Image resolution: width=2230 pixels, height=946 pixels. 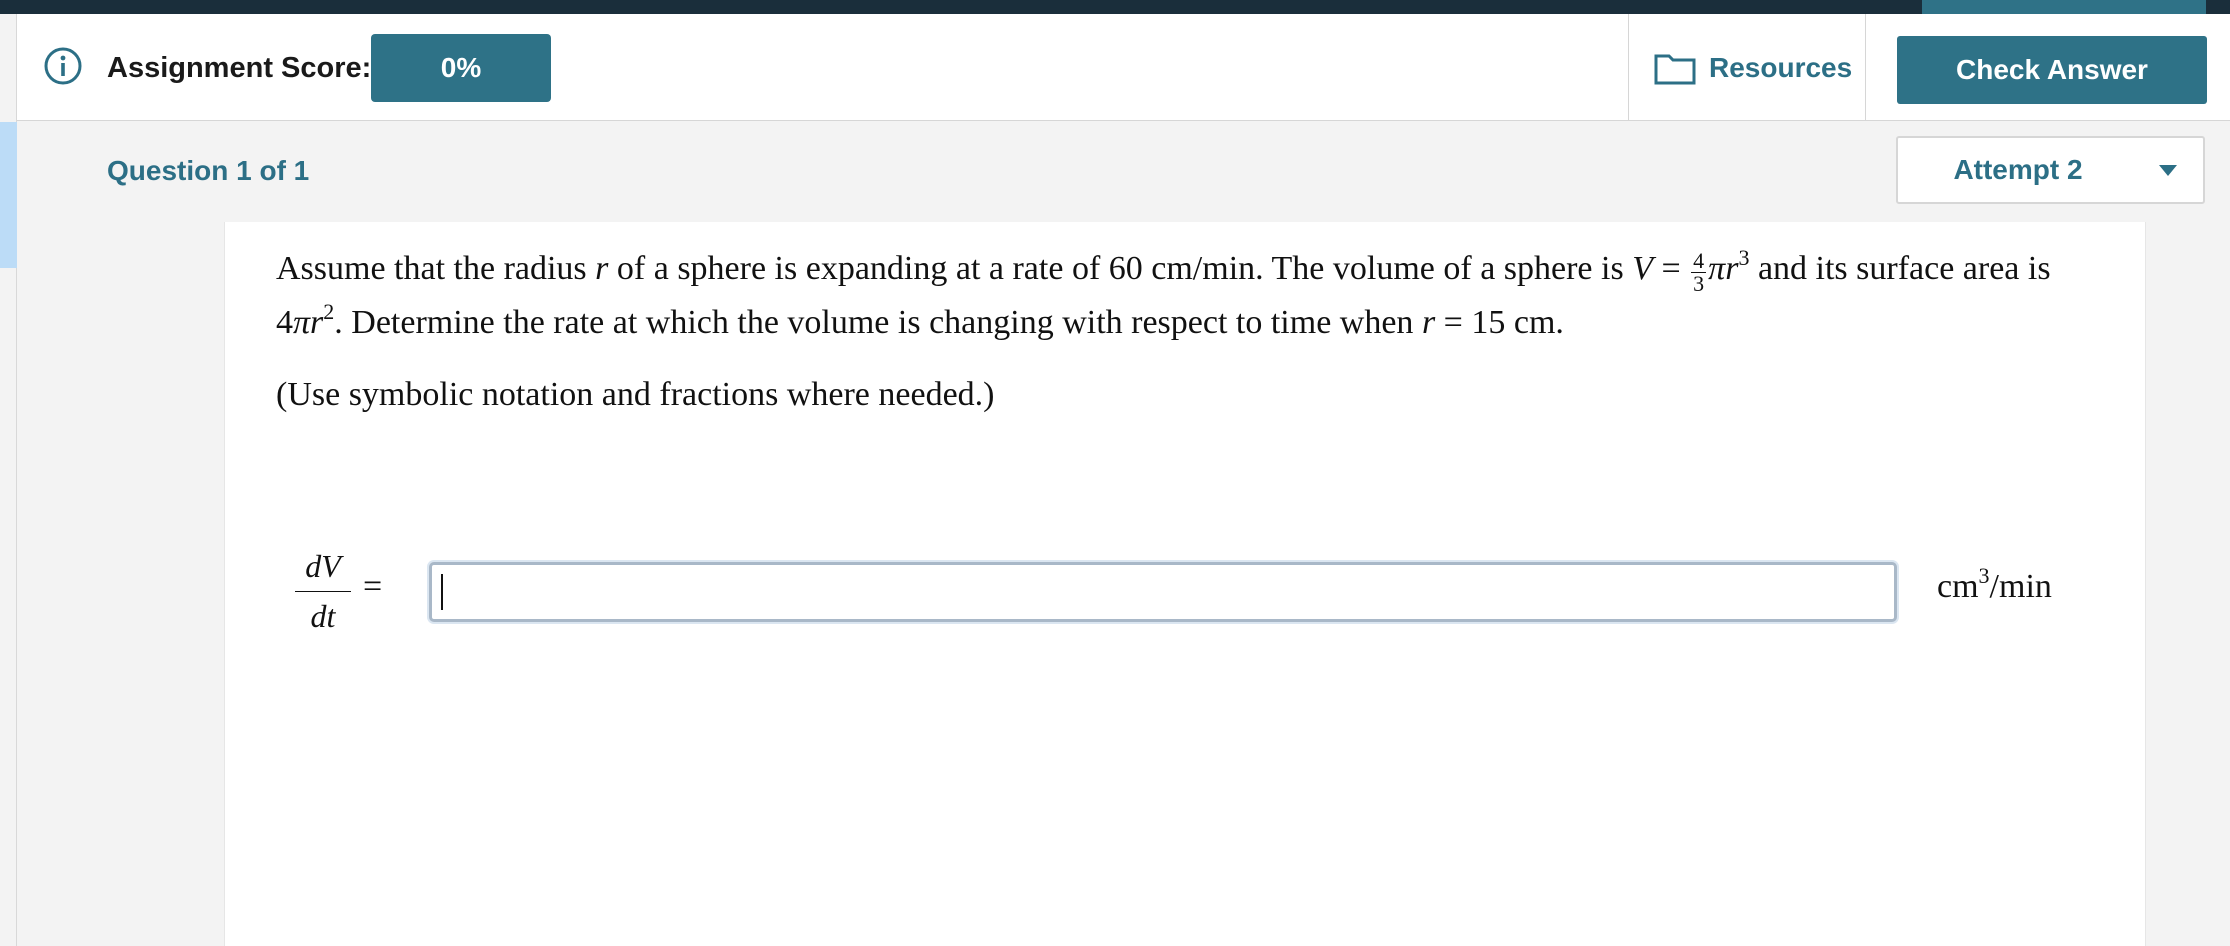 What do you see at coordinates (1675, 69) in the screenshot?
I see `folder-icon` at bounding box center [1675, 69].